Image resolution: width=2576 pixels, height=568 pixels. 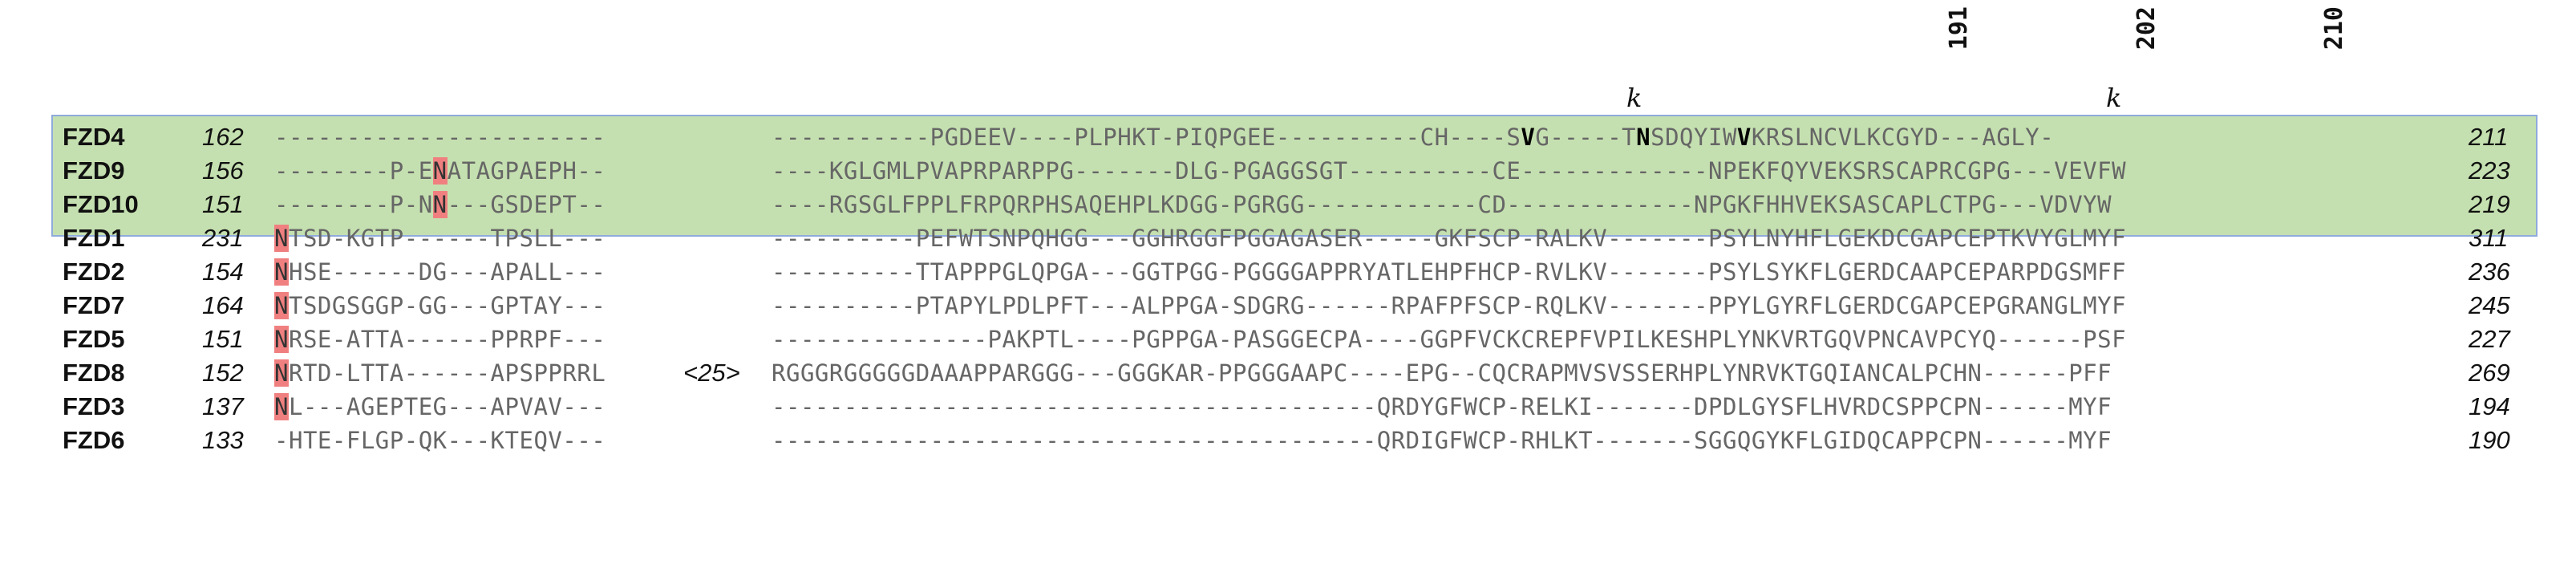 I want to click on sequence-name: FZD6, so click(x=94, y=440).